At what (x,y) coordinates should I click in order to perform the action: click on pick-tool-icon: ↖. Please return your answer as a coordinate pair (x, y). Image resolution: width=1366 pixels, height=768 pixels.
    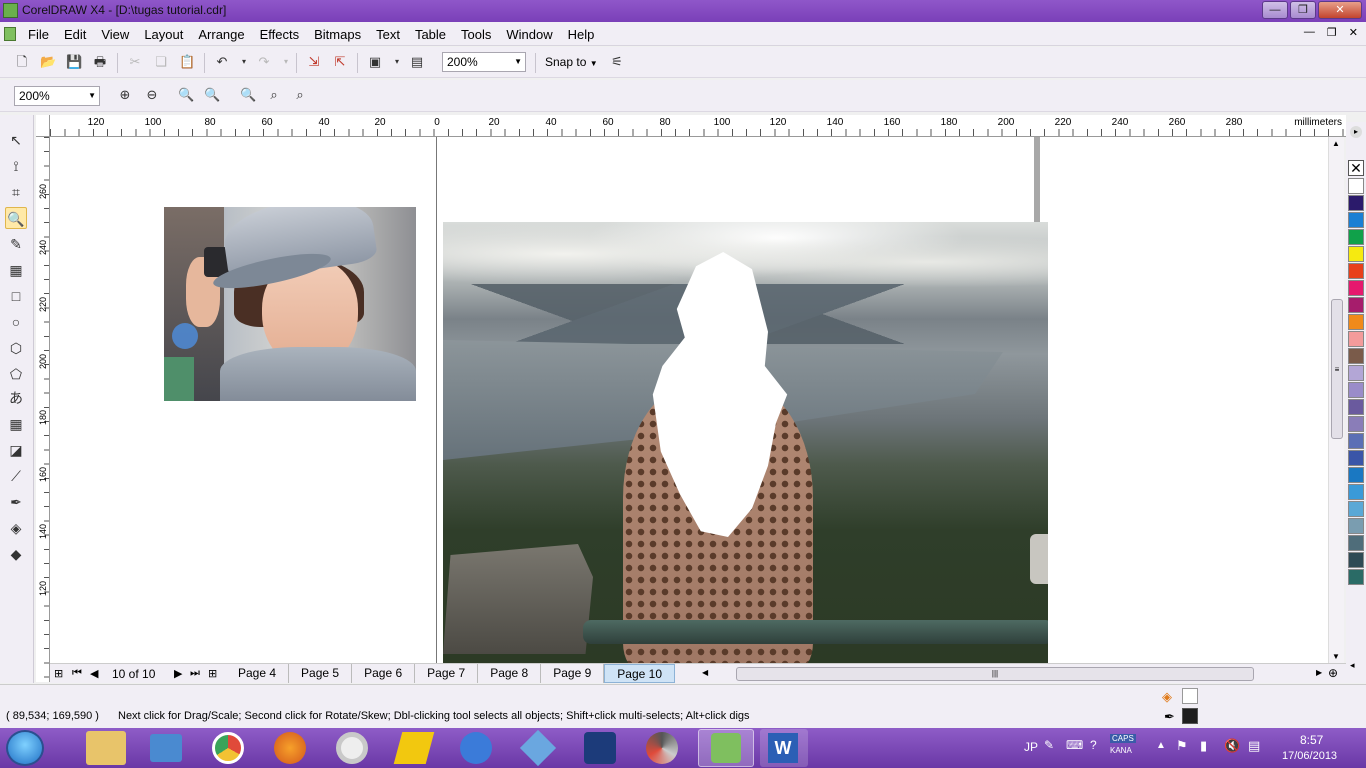
    Looking at the image, I should click on (16, 140).